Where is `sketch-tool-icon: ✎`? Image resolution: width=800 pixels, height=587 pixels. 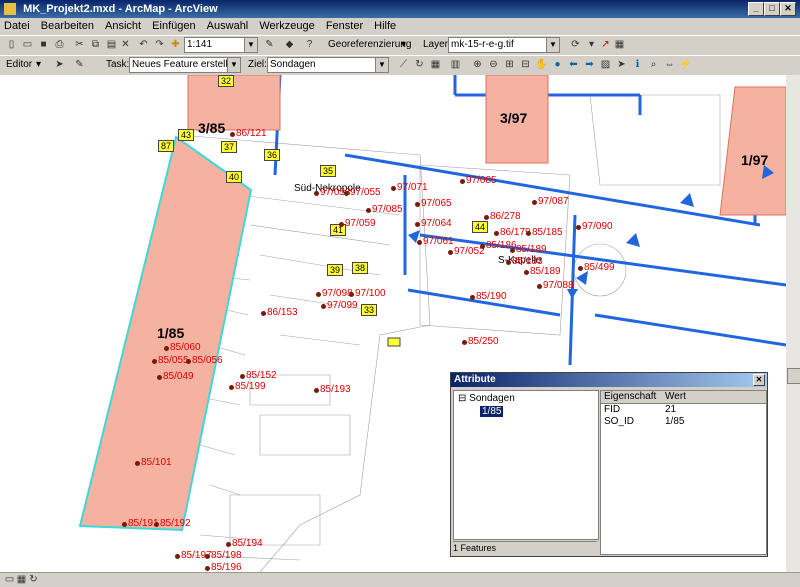 sketch-tool-icon: ✎ is located at coordinates (79, 65).